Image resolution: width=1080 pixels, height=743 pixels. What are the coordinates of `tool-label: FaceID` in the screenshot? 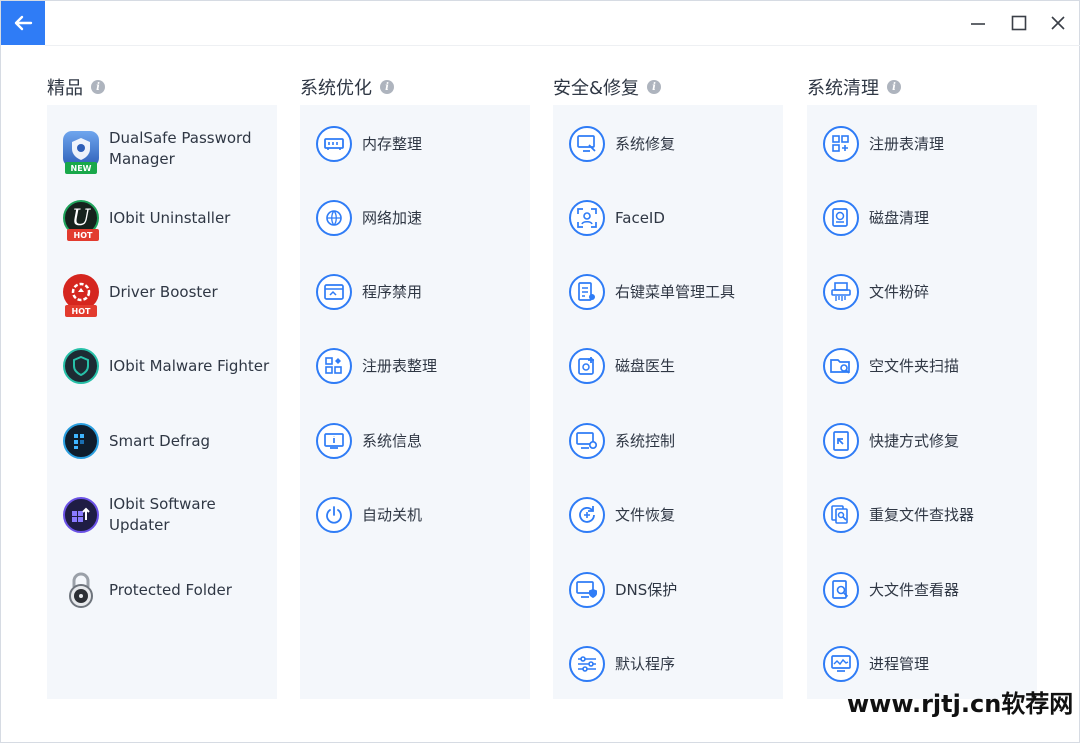 It's located at (640, 217).